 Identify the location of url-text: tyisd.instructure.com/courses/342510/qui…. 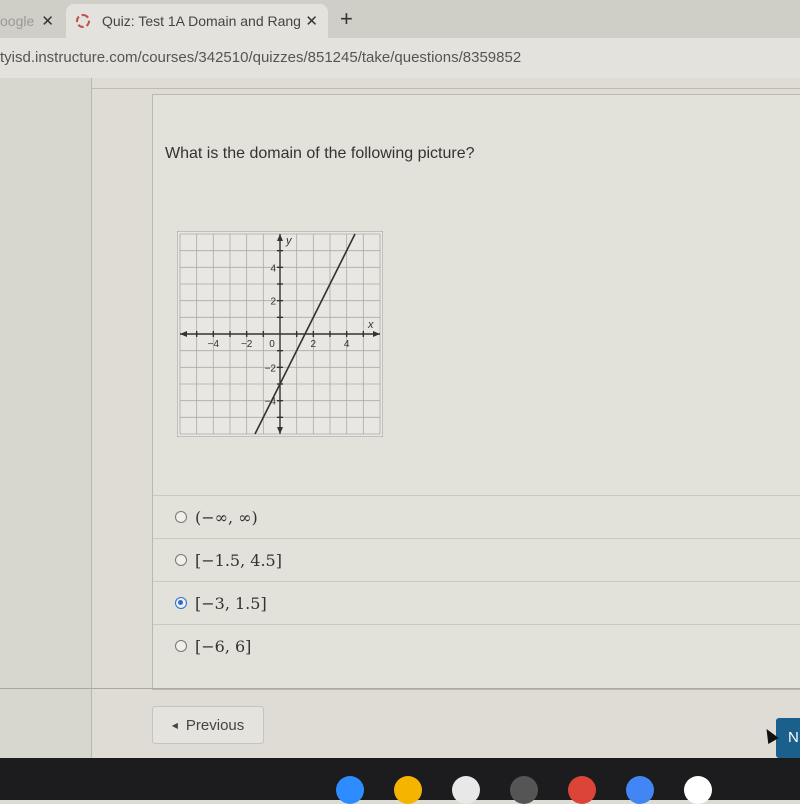
(260, 57).